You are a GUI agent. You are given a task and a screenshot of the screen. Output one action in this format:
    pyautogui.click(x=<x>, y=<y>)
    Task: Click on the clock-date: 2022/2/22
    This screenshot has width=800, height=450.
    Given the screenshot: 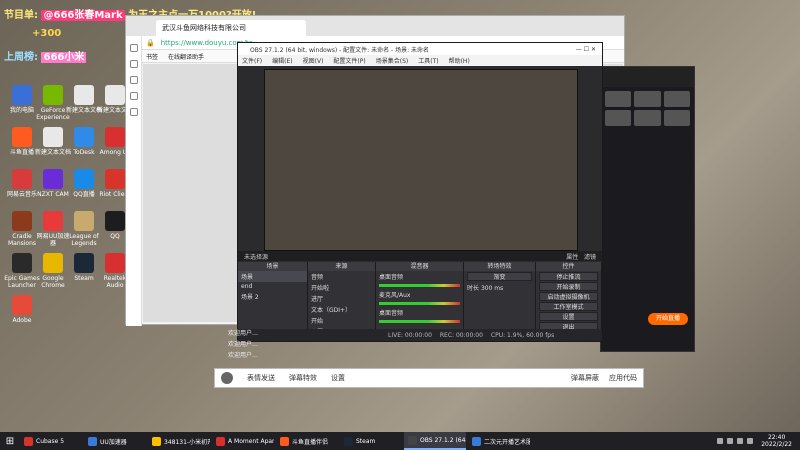 What is the action you would take?
    pyautogui.click(x=776, y=444)
    